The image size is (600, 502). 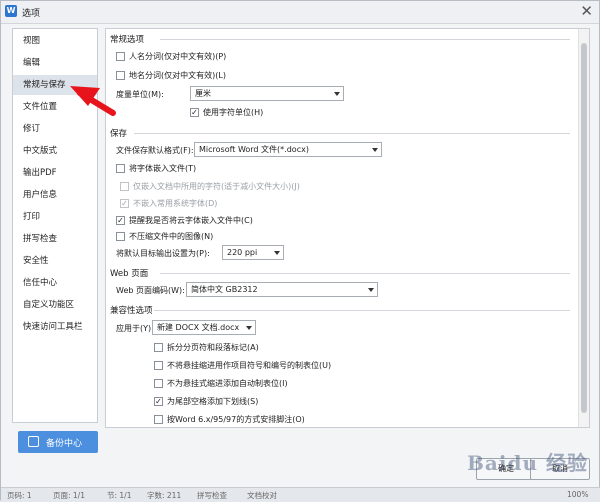 What do you see at coordinates (55, 41) in the screenshot?
I see `sidebar-item-view: 视图` at bounding box center [55, 41].